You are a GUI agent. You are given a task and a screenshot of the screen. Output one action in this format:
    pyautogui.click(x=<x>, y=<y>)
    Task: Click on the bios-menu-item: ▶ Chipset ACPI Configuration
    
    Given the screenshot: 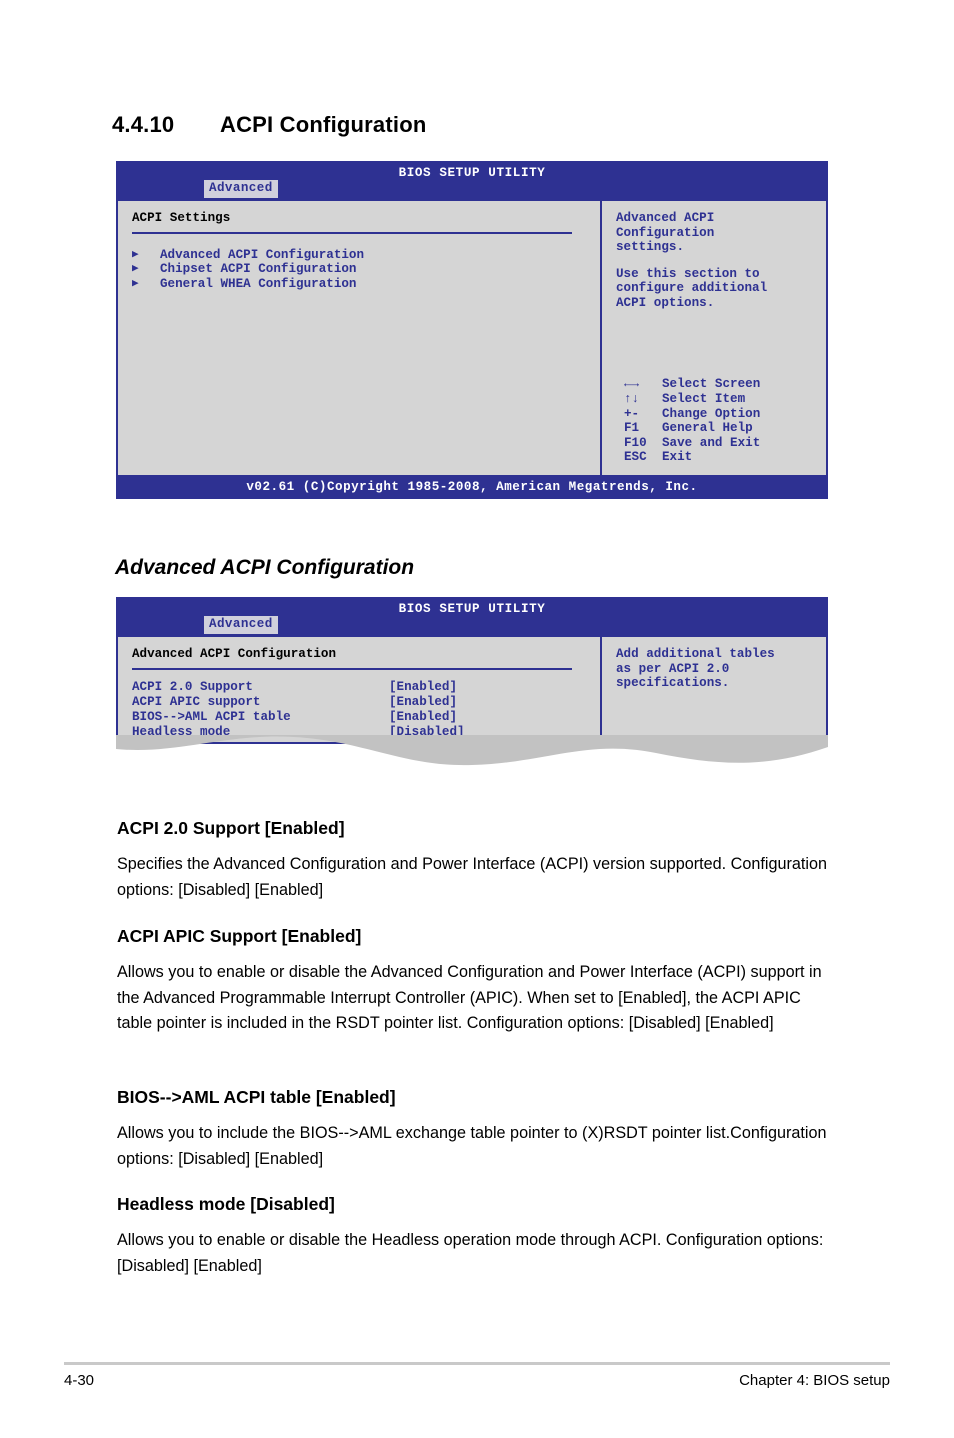 What is the action you would take?
    pyautogui.click(x=366, y=269)
    